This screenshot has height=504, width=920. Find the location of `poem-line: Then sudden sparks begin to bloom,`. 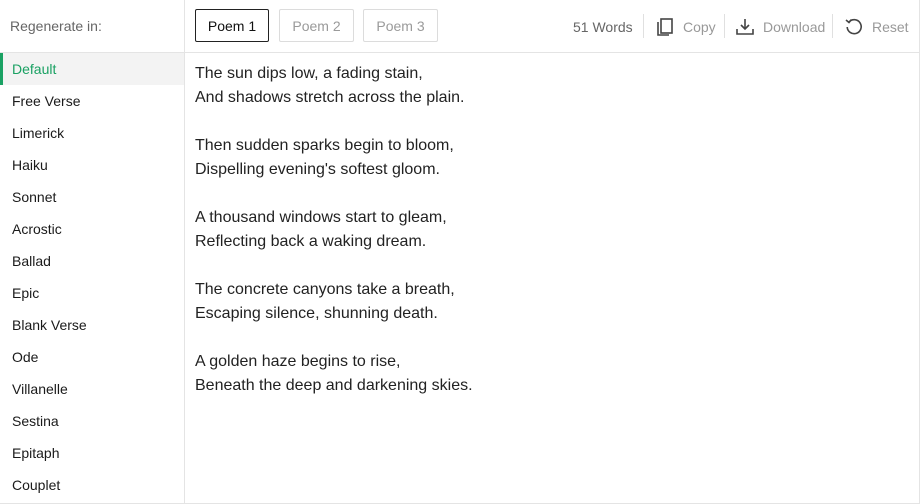

poem-line: Then sudden sparks begin to bloom, is located at coordinates (324, 145).